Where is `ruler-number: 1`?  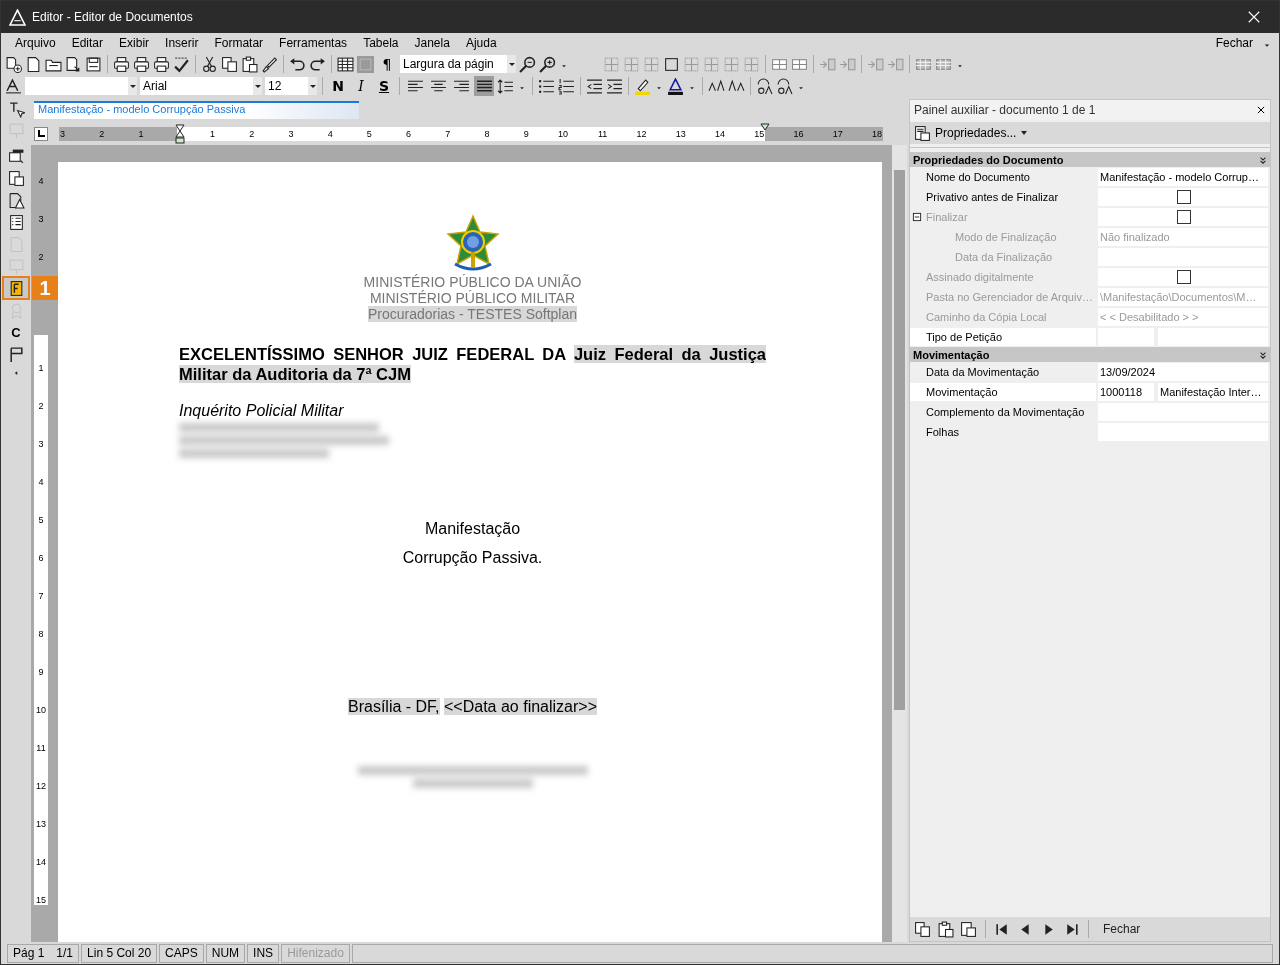 ruler-number: 1 is located at coordinates (157, 134).